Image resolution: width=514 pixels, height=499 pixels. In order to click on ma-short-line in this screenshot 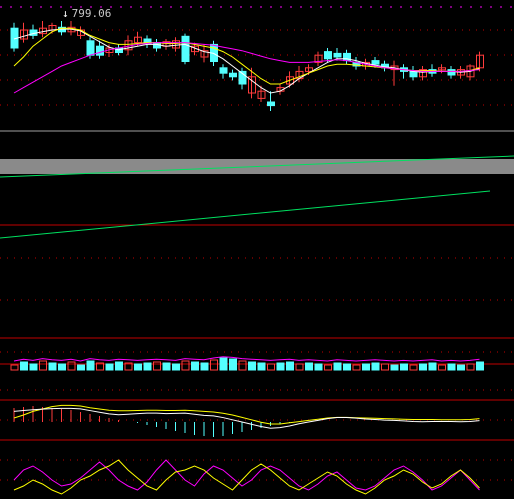, I will do `click(246, 61)`.